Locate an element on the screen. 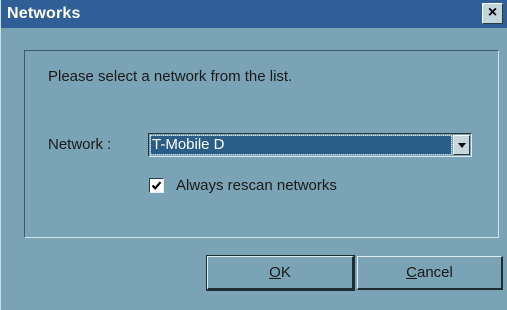  cancel-mnemonic: C is located at coordinates (411, 272).